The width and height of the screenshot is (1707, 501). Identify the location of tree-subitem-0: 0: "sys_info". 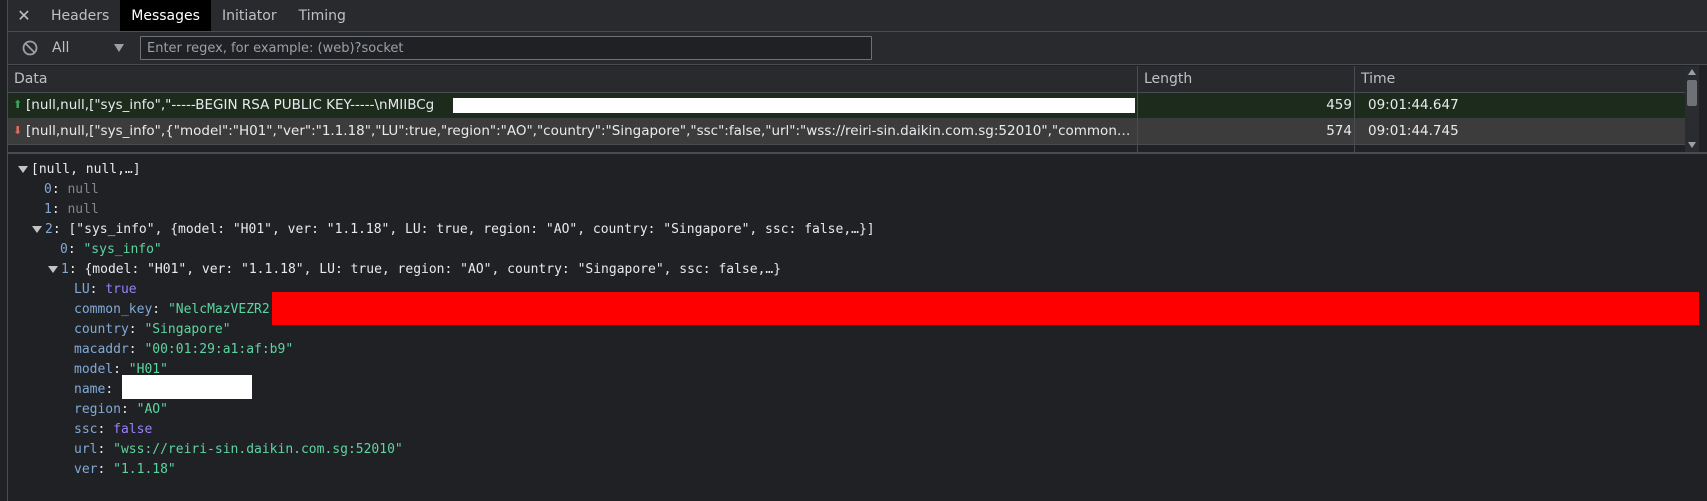
(111, 249).